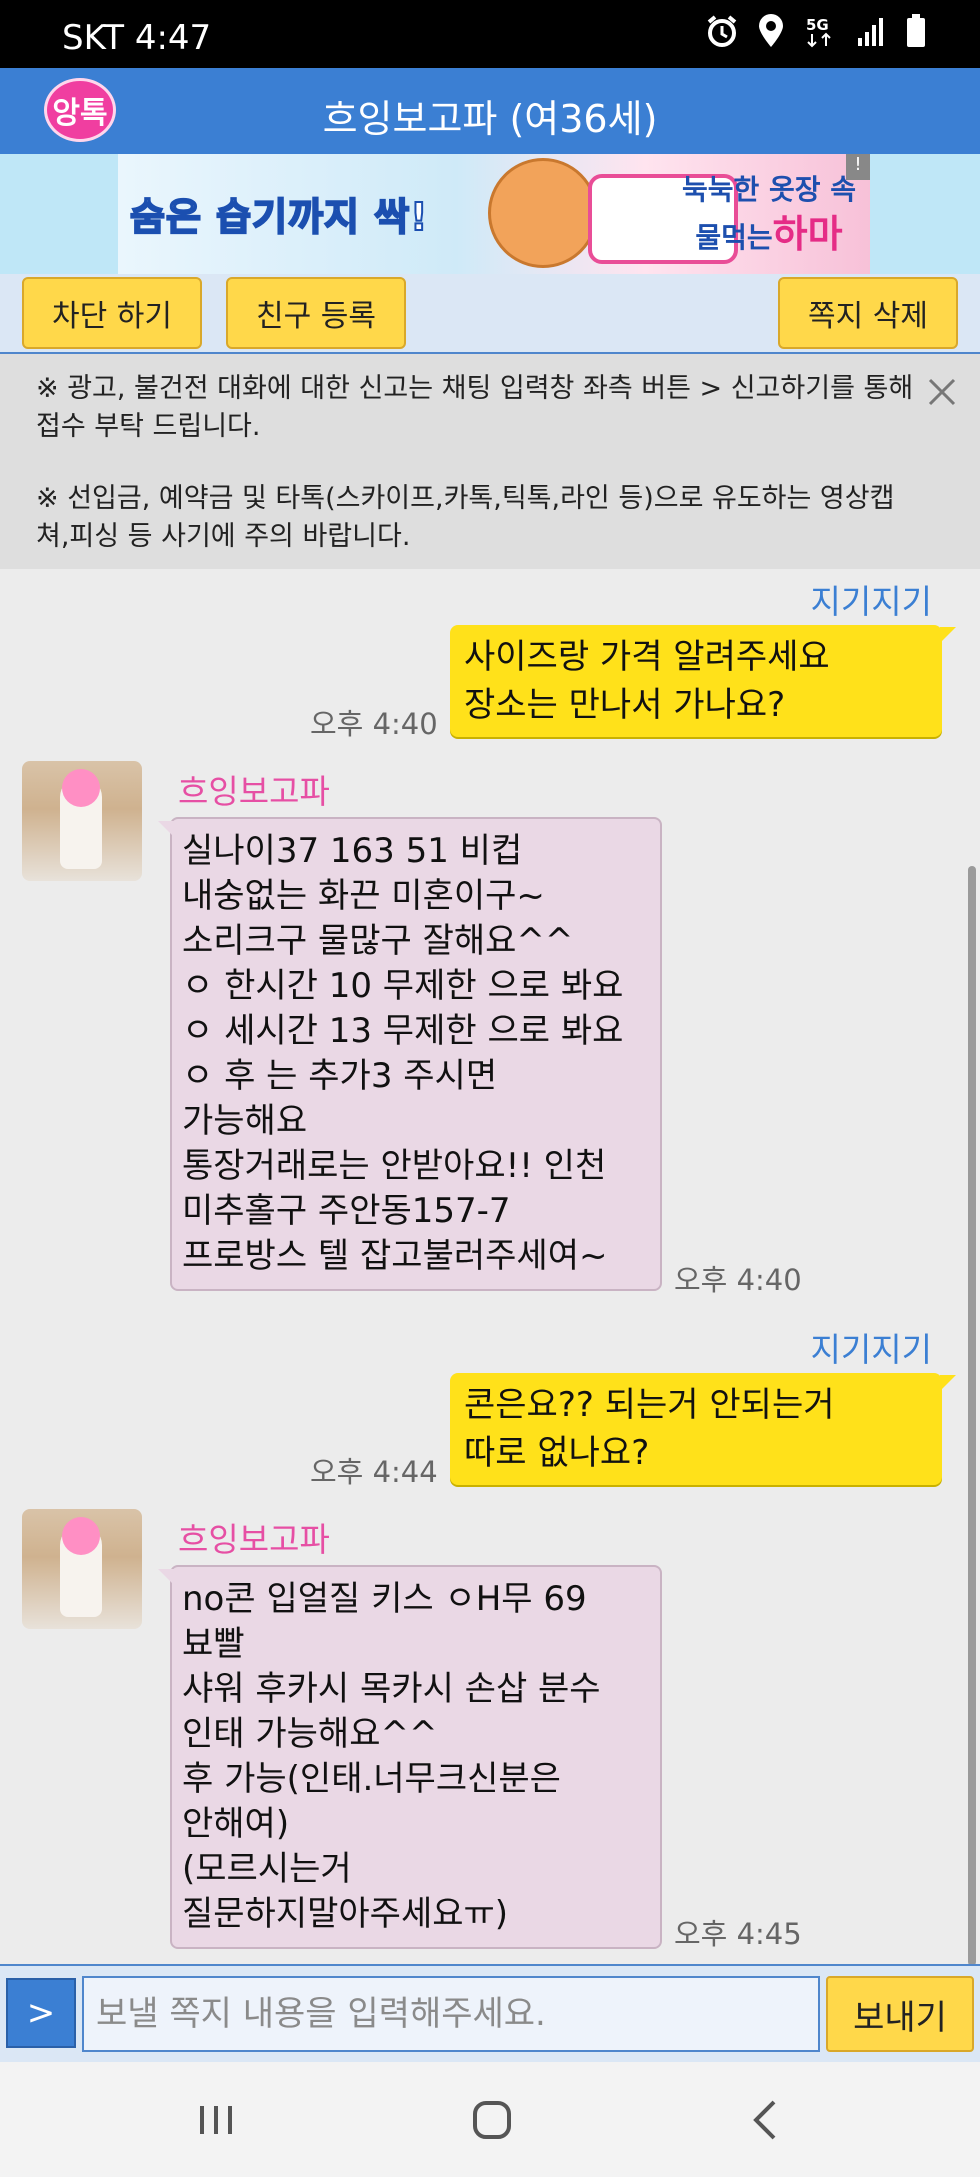 The image size is (980, 2177). What do you see at coordinates (649, 1405) in the screenshot?
I see `message-line: 콘은요?? 되는거 안되는거` at bounding box center [649, 1405].